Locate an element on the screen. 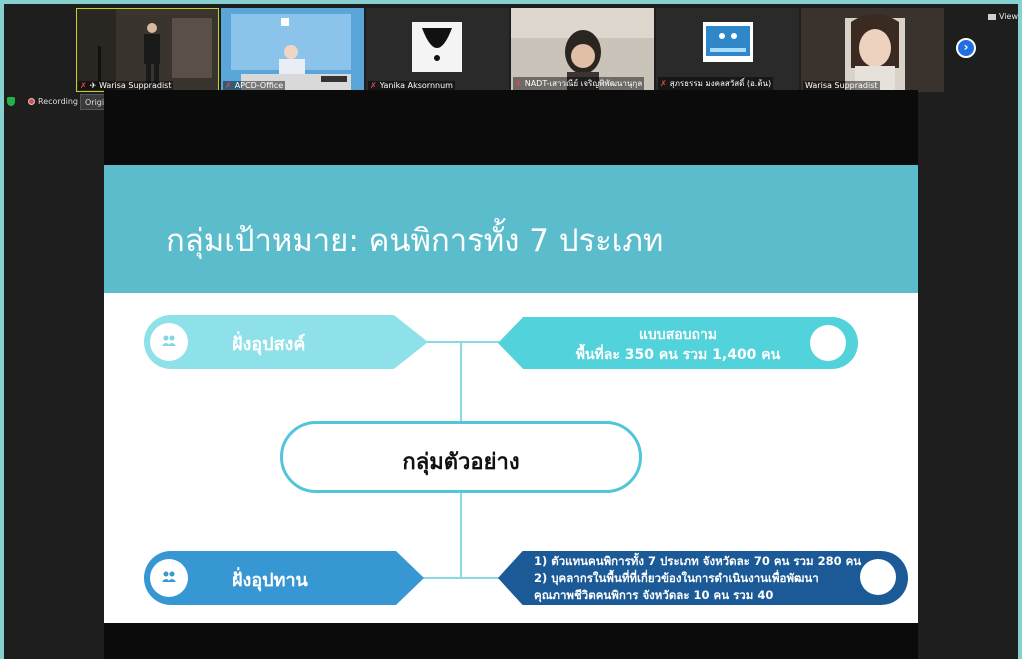 This screenshot has width=1022, height=659. supply-label: ฝั่งอุปทาน is located at coordinates (270, 580).